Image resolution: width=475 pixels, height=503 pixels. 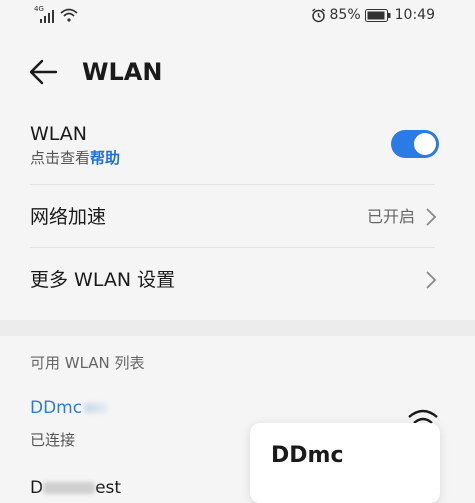 What do you see at coordinates (122, 72) in the screenshot?
I see `page-title: WLAN` at bounding box center [122, 72].